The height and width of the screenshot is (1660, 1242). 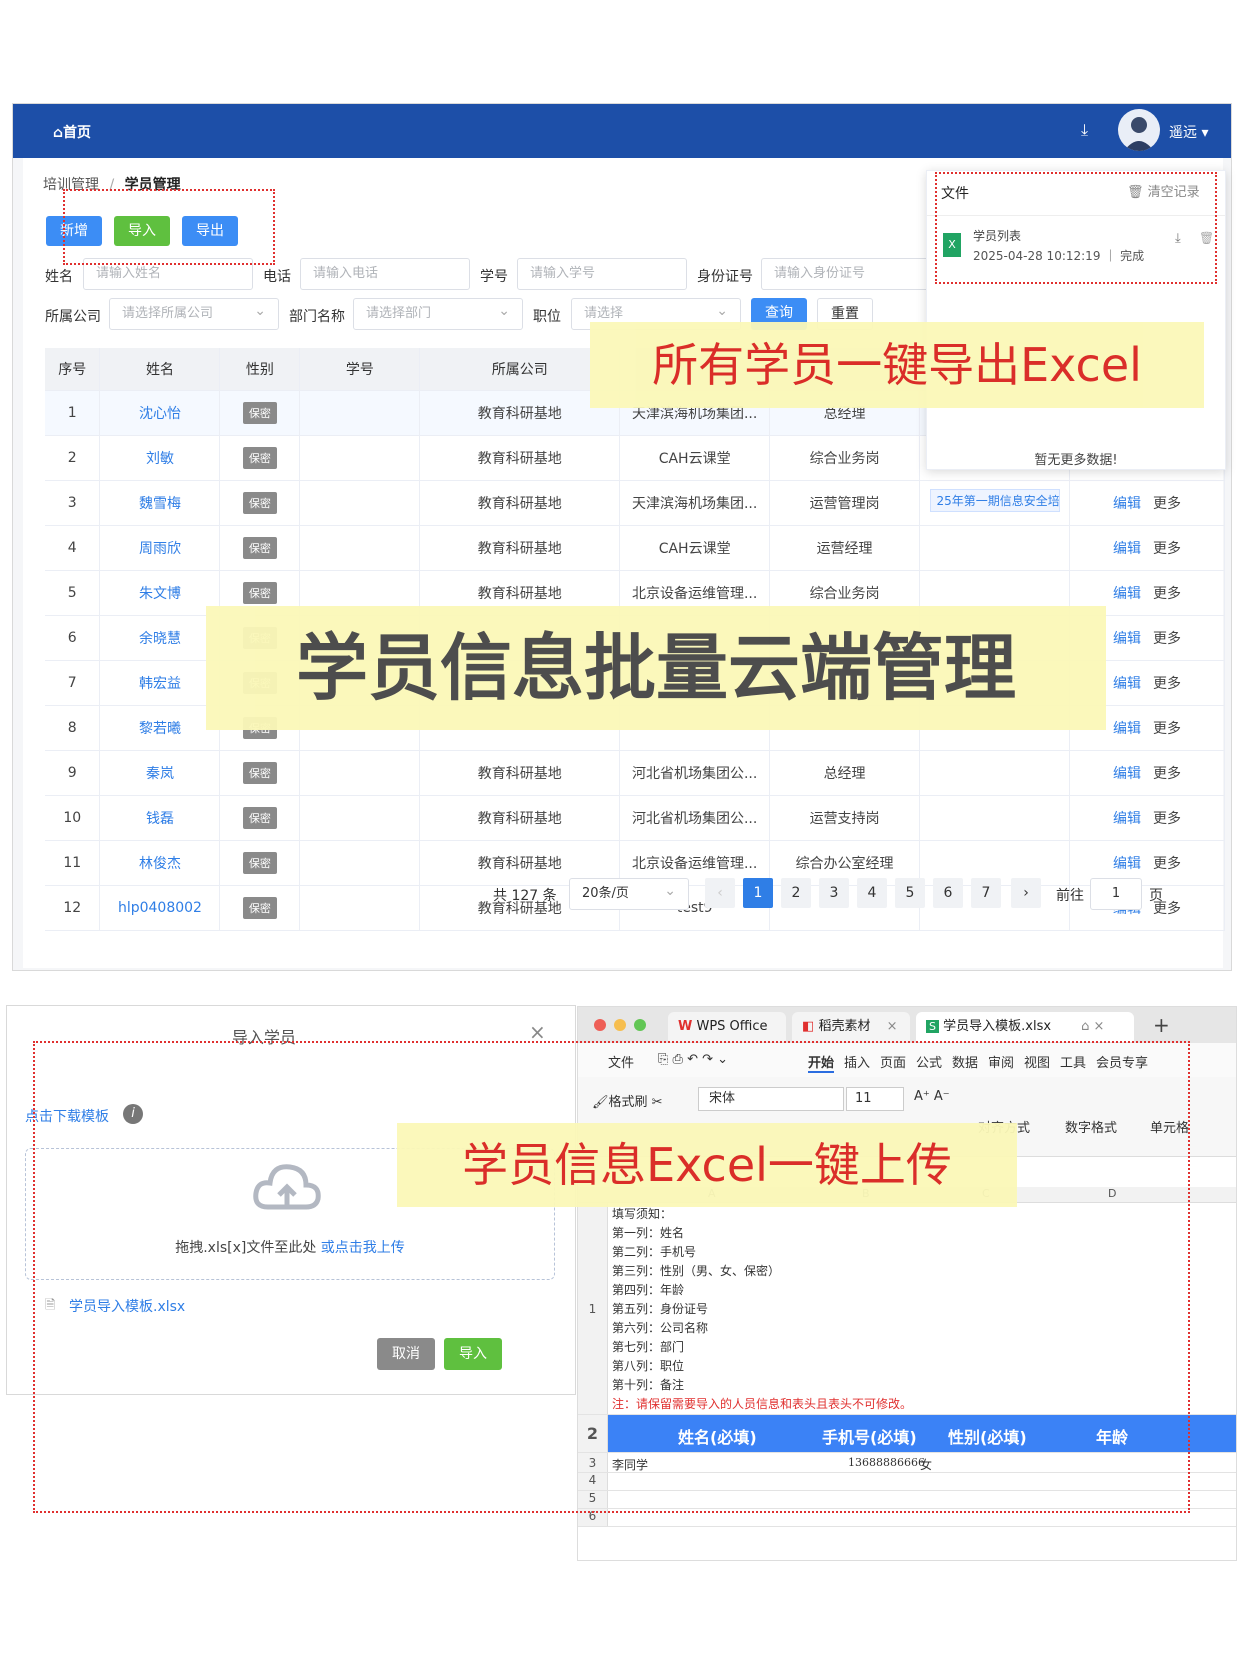 I want to click on col-gender: 性别, so click(x=260, y=369).